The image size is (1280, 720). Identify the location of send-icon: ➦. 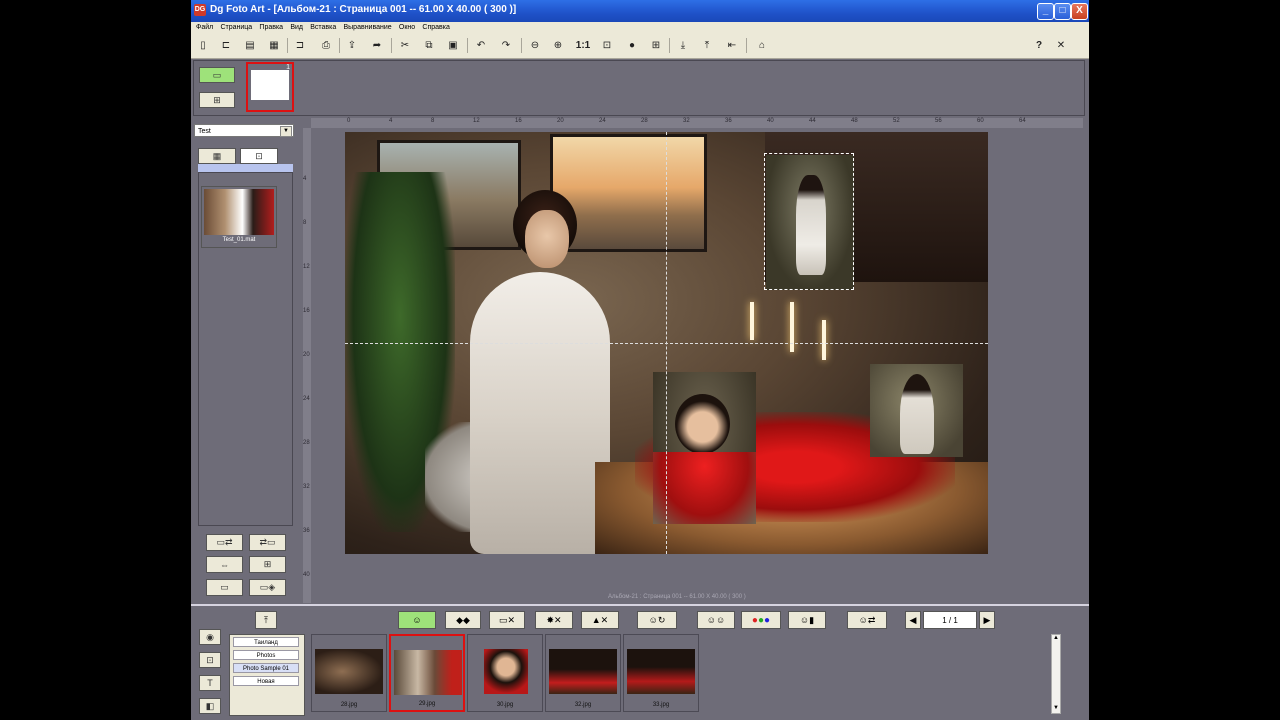
(377, 45).